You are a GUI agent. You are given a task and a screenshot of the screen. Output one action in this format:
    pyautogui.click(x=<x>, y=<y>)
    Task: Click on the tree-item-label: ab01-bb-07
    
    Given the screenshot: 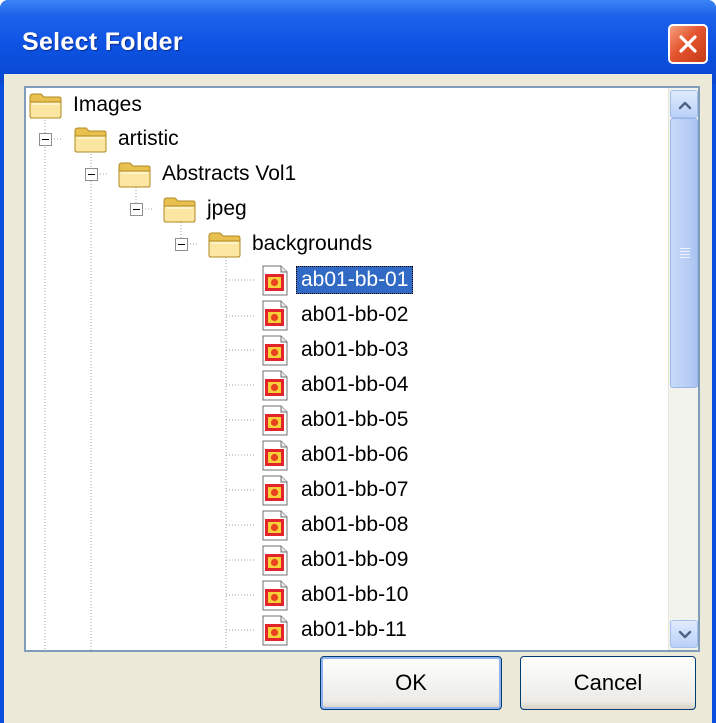 What is the action you would take?
    pyautogui.click(x=355, y=489)
    